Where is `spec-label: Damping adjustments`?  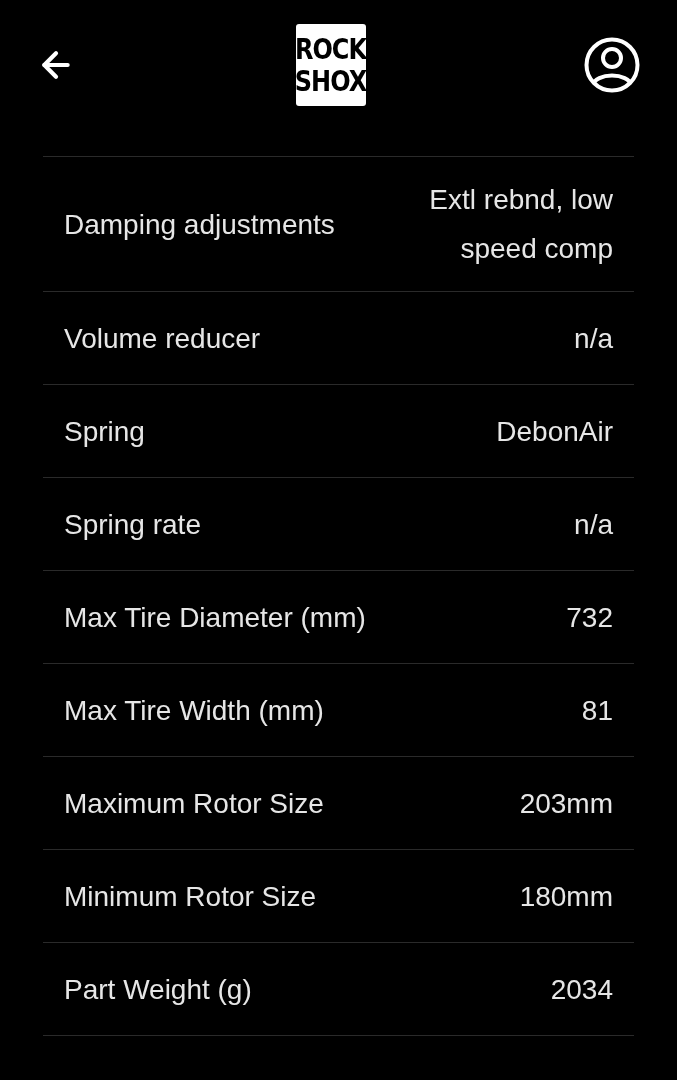
spec-label: Damping adjustments is located at coordinates (199, 224).